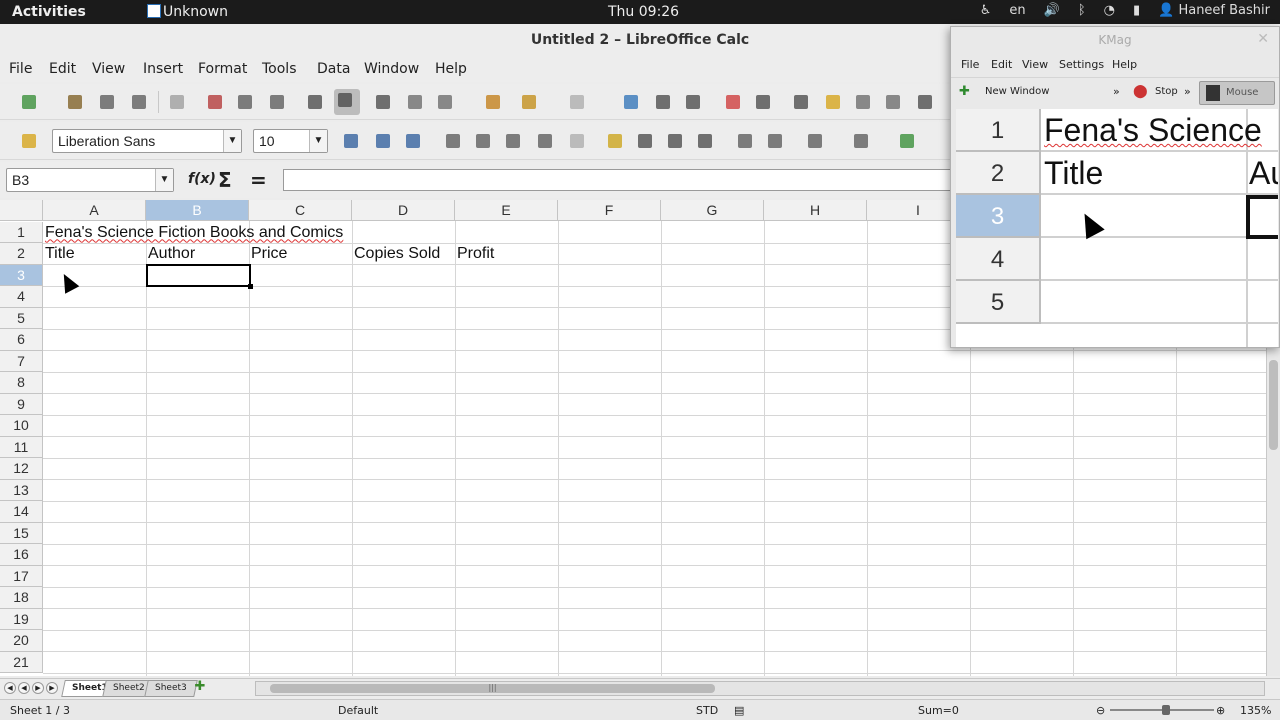 This screenshot has height=720, width=1280. I want to click on open-icon, so click(75, 102).